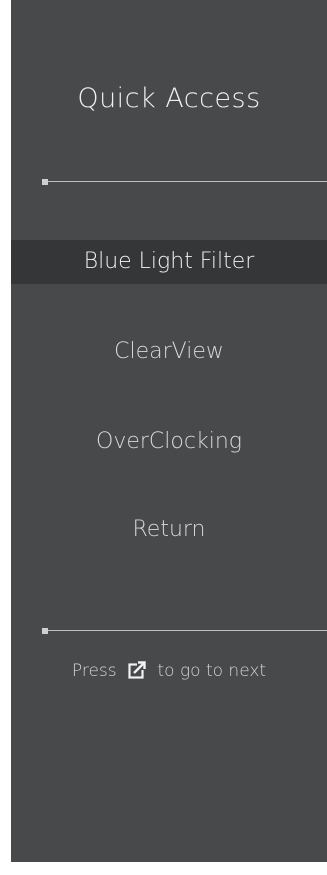  I want to click on divider-bottom, so click(184, 631).